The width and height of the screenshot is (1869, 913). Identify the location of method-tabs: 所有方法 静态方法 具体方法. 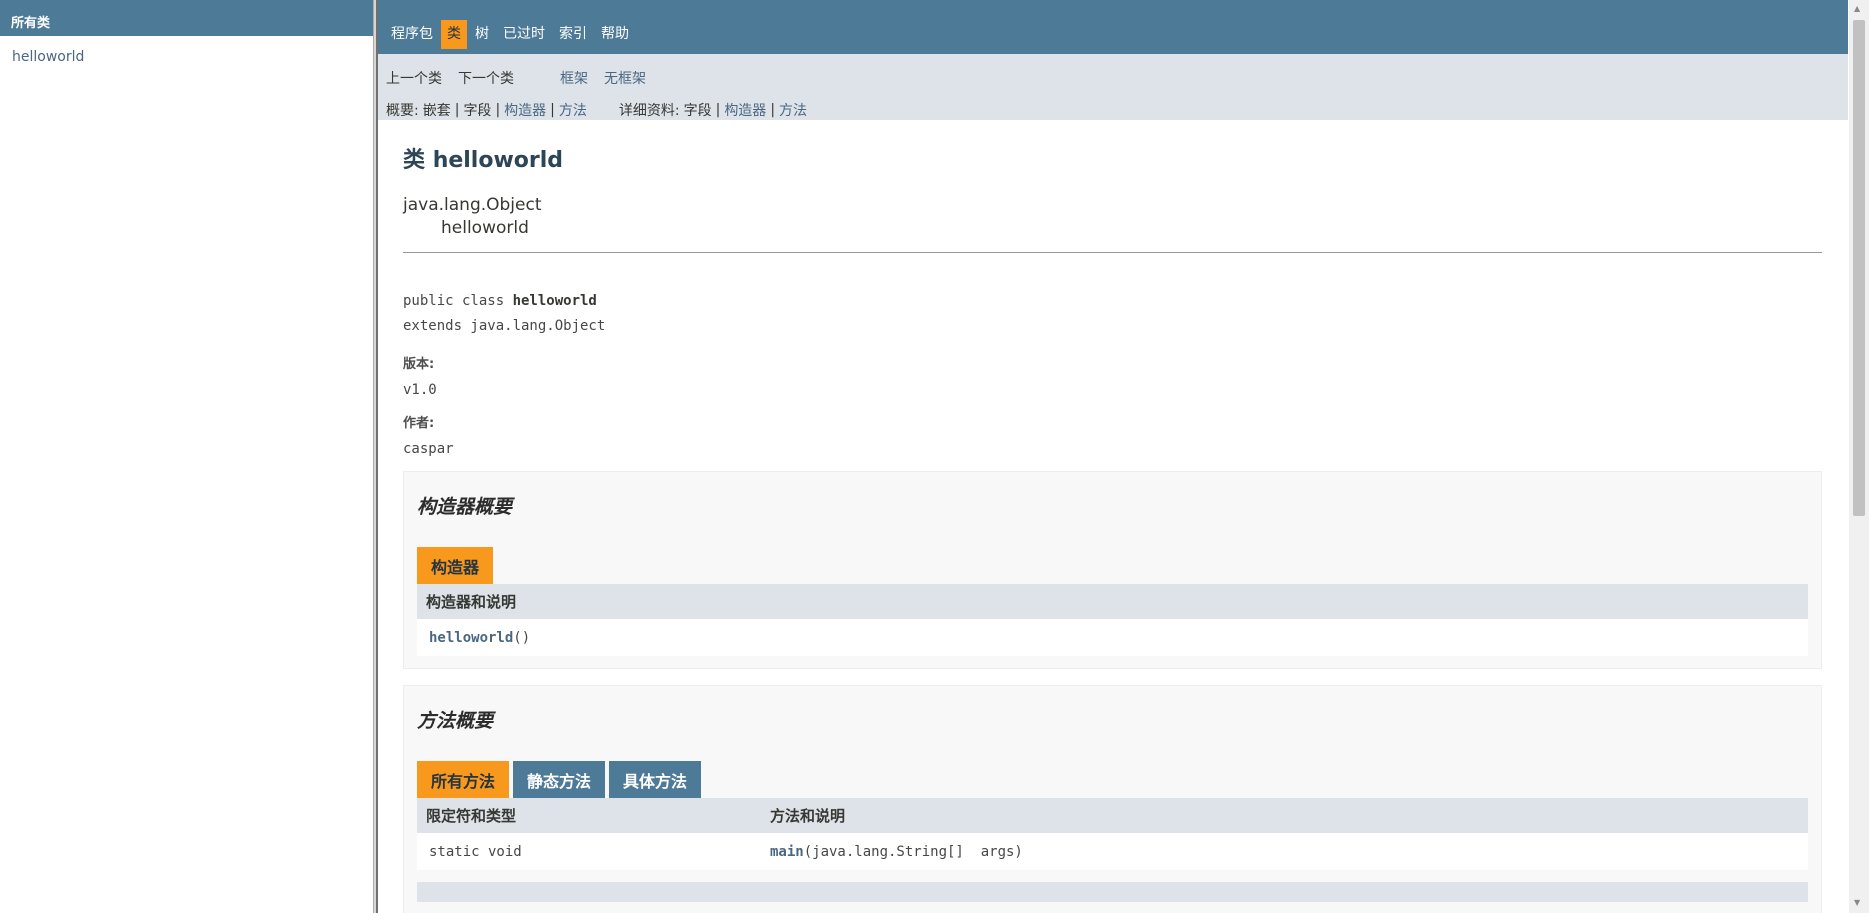
(1112, 779).